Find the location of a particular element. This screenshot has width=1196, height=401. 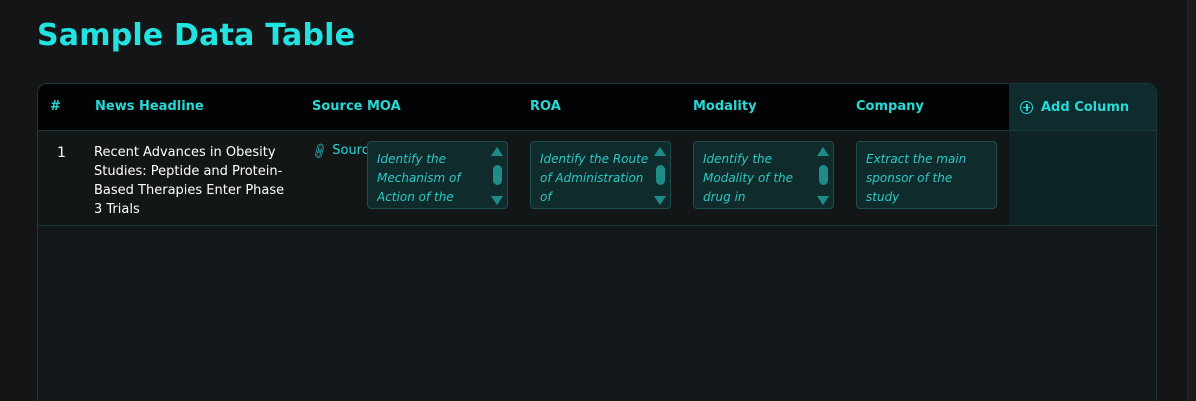

plus-circle-icon is located at coordinates (1026, 107).